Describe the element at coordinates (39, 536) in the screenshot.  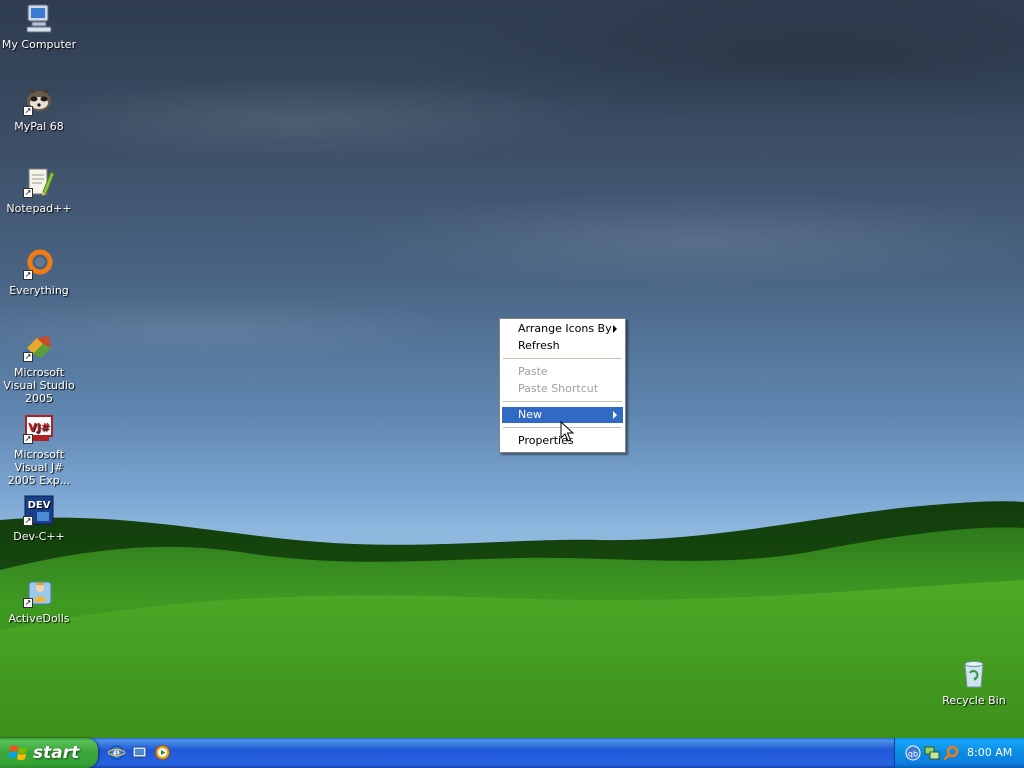
I see `desktop-icon-label: Dev-C++` at that location.